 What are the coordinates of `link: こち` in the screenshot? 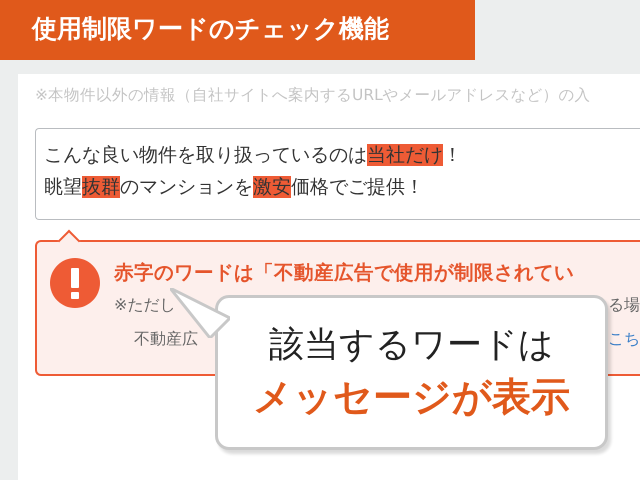 It's located at (624, 339).